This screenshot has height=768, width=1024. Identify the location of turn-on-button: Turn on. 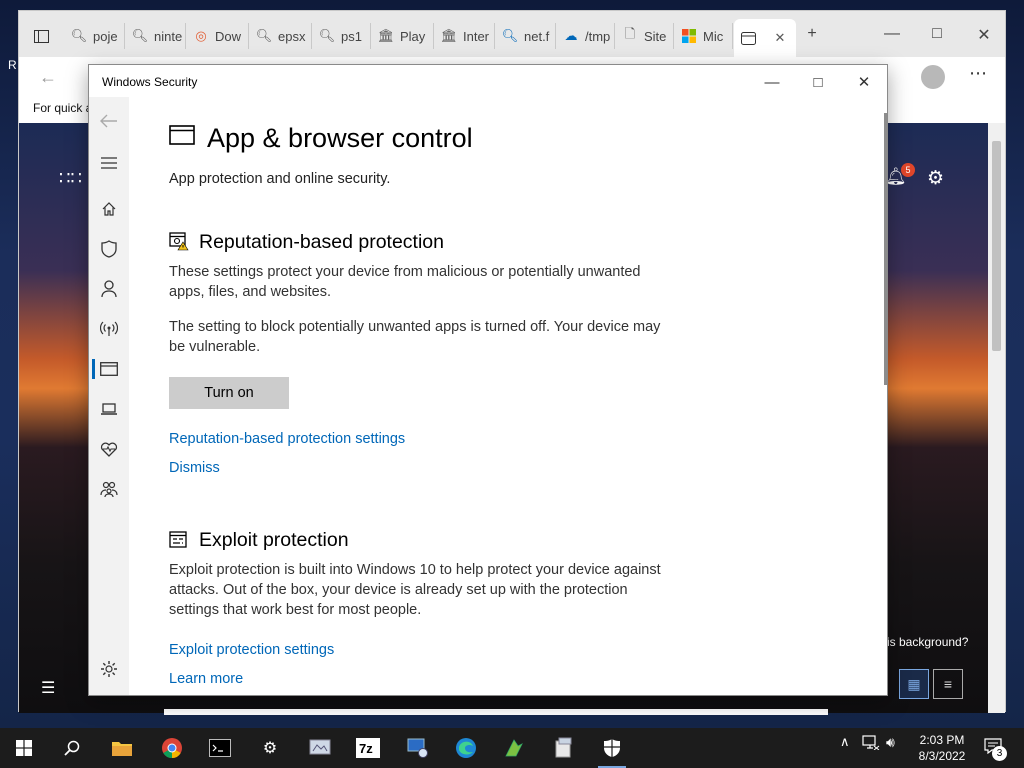
(229, 393).